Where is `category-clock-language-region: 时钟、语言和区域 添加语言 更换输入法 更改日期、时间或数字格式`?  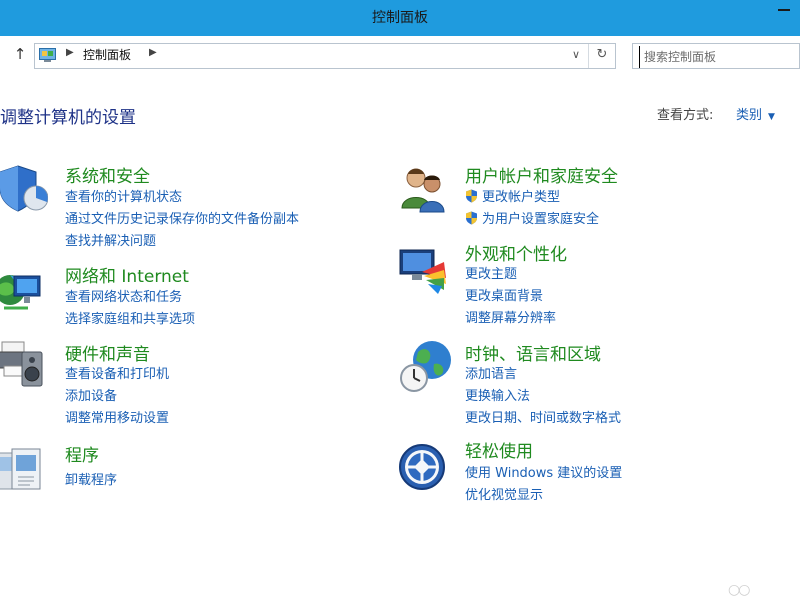
category-clock-language-region: 时钟、语言和区域 添加语言 更换输入法 更改日期、时间或数字格式 is located at coordinates (568, 383).